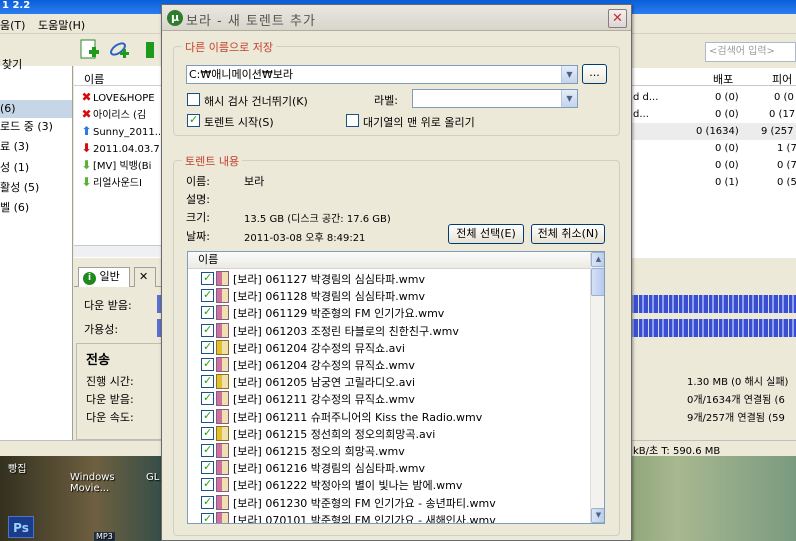 This screenshot has height=541, width=796. What do you see at coordinates (110, 381) in the screenshot?
I see `elapsed-label: 진행 시간:` at bounding box center [110, 381].